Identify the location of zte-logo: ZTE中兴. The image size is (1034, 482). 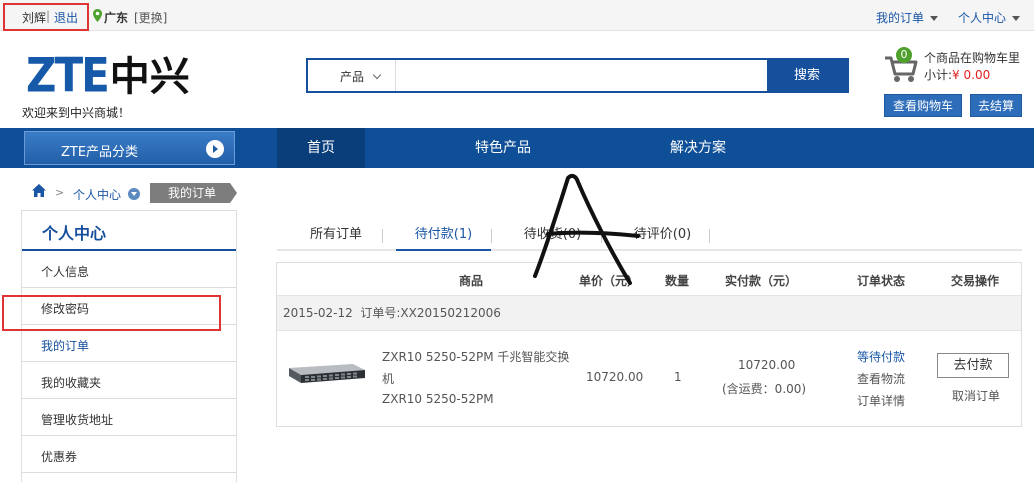
(108, 73).